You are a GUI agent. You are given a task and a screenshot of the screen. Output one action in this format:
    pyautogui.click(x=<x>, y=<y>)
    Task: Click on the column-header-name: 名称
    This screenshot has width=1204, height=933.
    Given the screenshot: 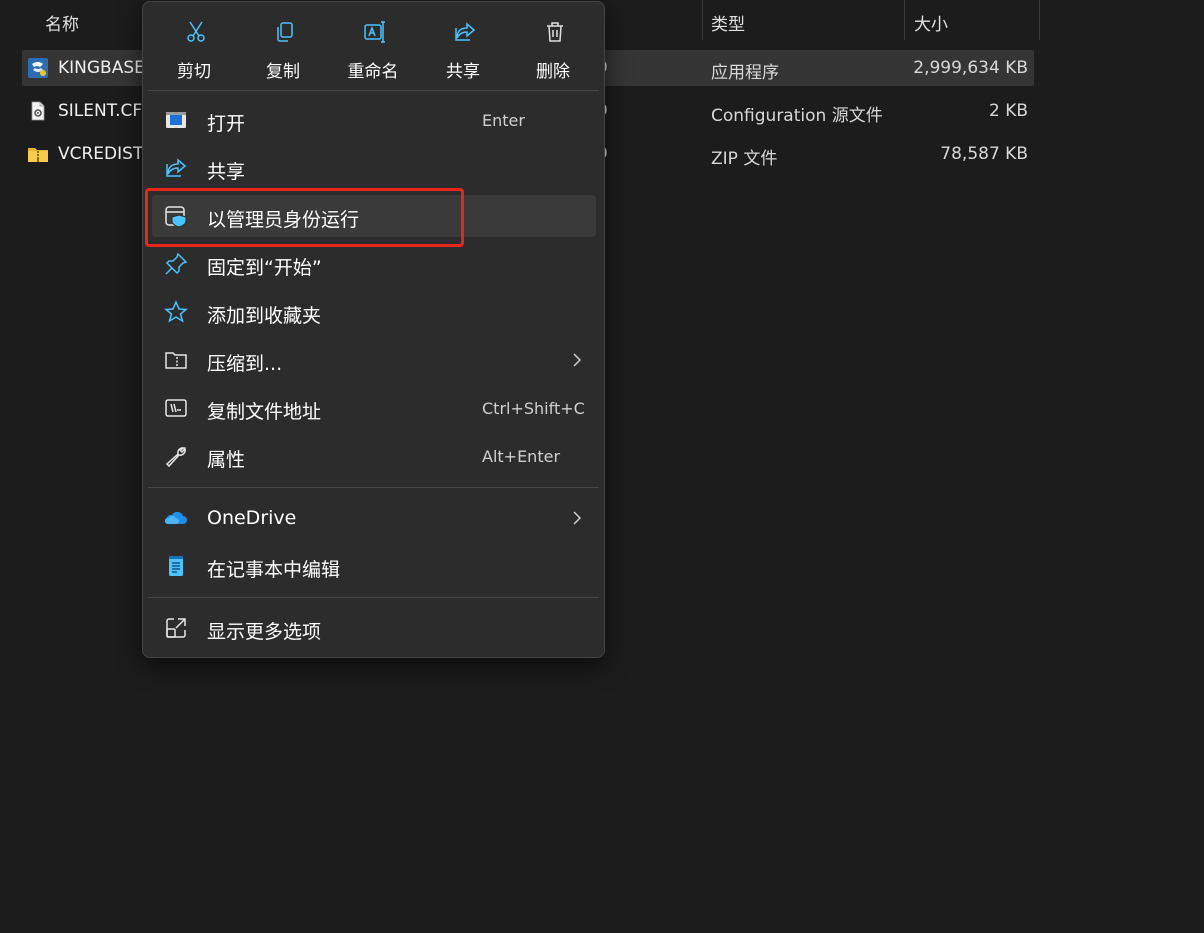 What is the action you would take?
    pyautogui.click(x=62, y=22)
    